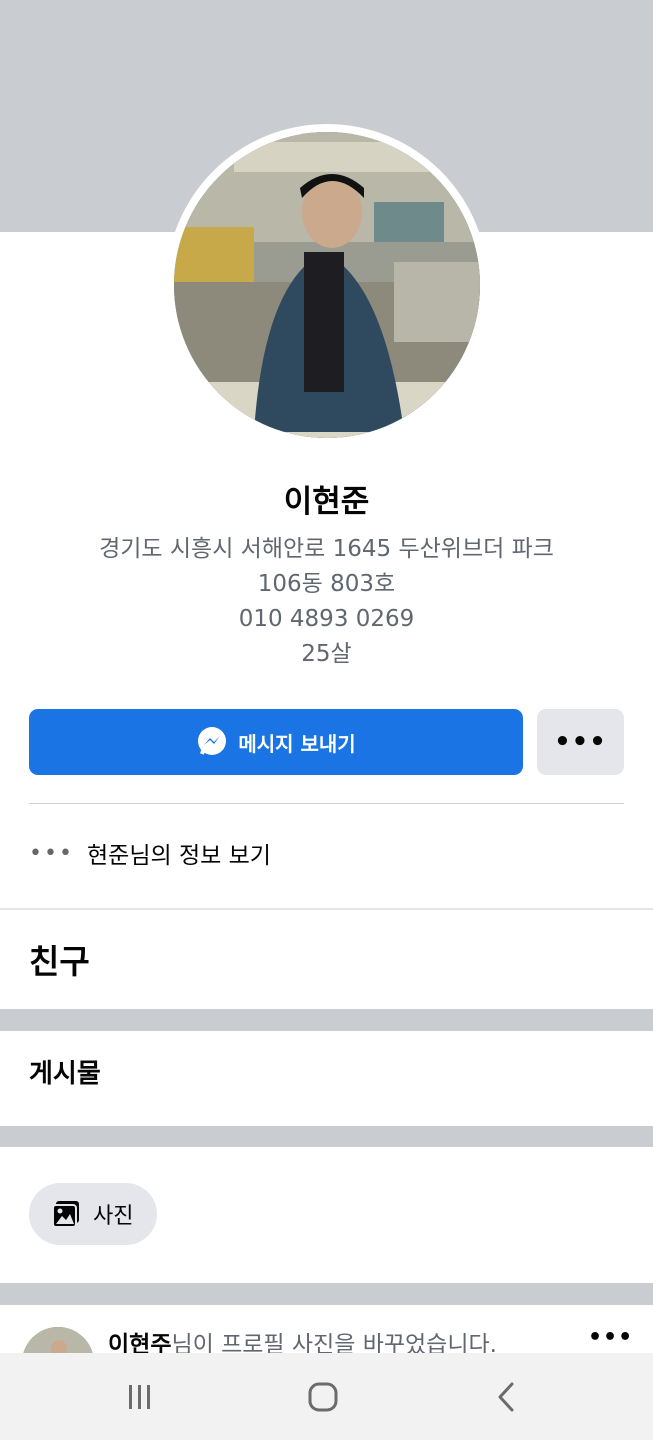  What do you see at coordinates (212, 741) in the screenshot?
I see `messenger-icon` at bounding box center [212, 741].